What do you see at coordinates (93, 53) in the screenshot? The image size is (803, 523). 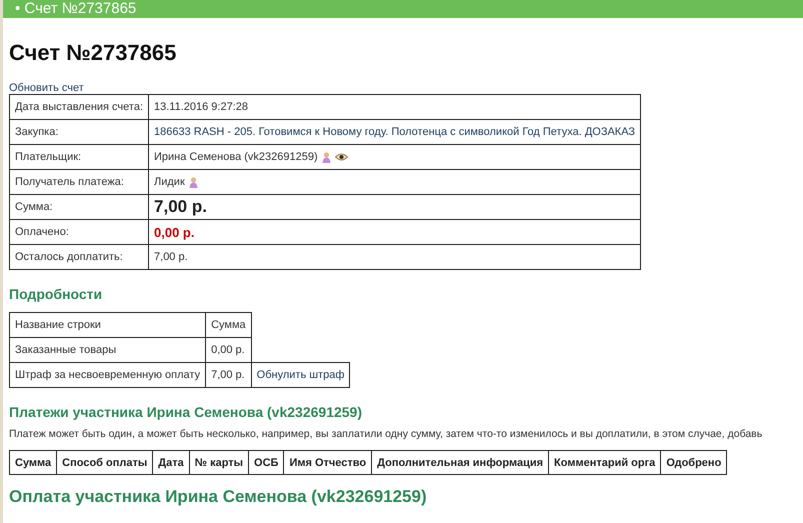 I see `page-title: Счет №2737865` at bounding box center [93, 53].